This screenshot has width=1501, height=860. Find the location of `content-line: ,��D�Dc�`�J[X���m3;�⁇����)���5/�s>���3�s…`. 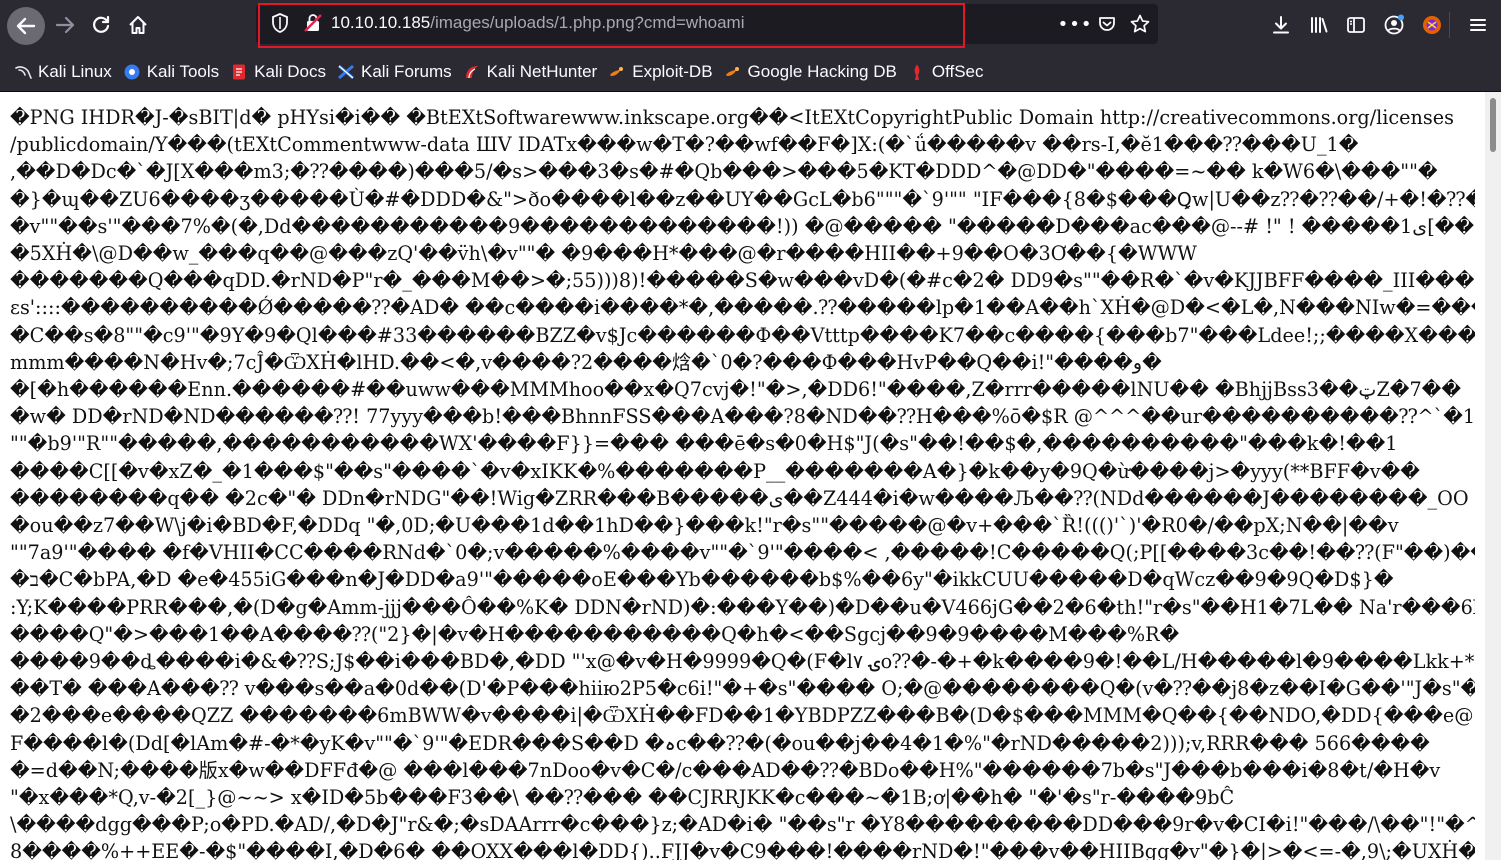

content-line: ,��D�Dc�`�J[X���m3;�⁇����)���5/�s>���3�s… is located at coordinates (724, 172).